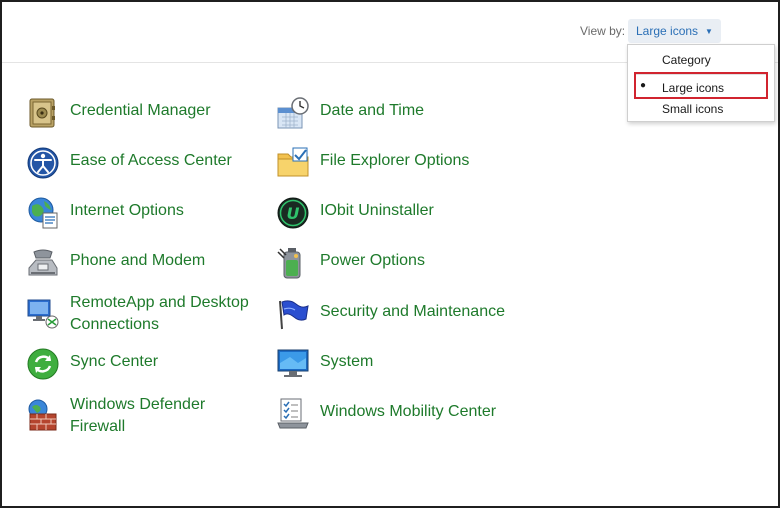 Image resolution: width=780 pixels, height=508 pixels. What do you see at coordinates (138, 260) in the screenshot?
I see `item-label: Phone and Modem` at bounding box center [138, 260].